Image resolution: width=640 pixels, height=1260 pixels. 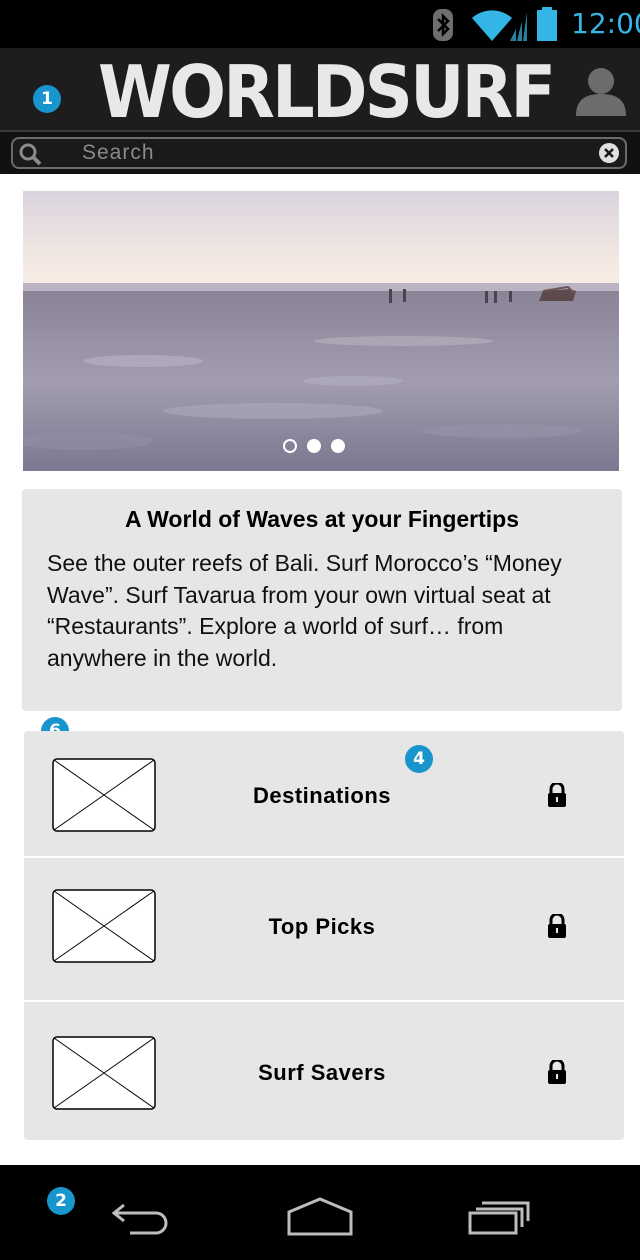 I want to click on menu-item-label: Surf Savers, so click(x=322, y=1072).